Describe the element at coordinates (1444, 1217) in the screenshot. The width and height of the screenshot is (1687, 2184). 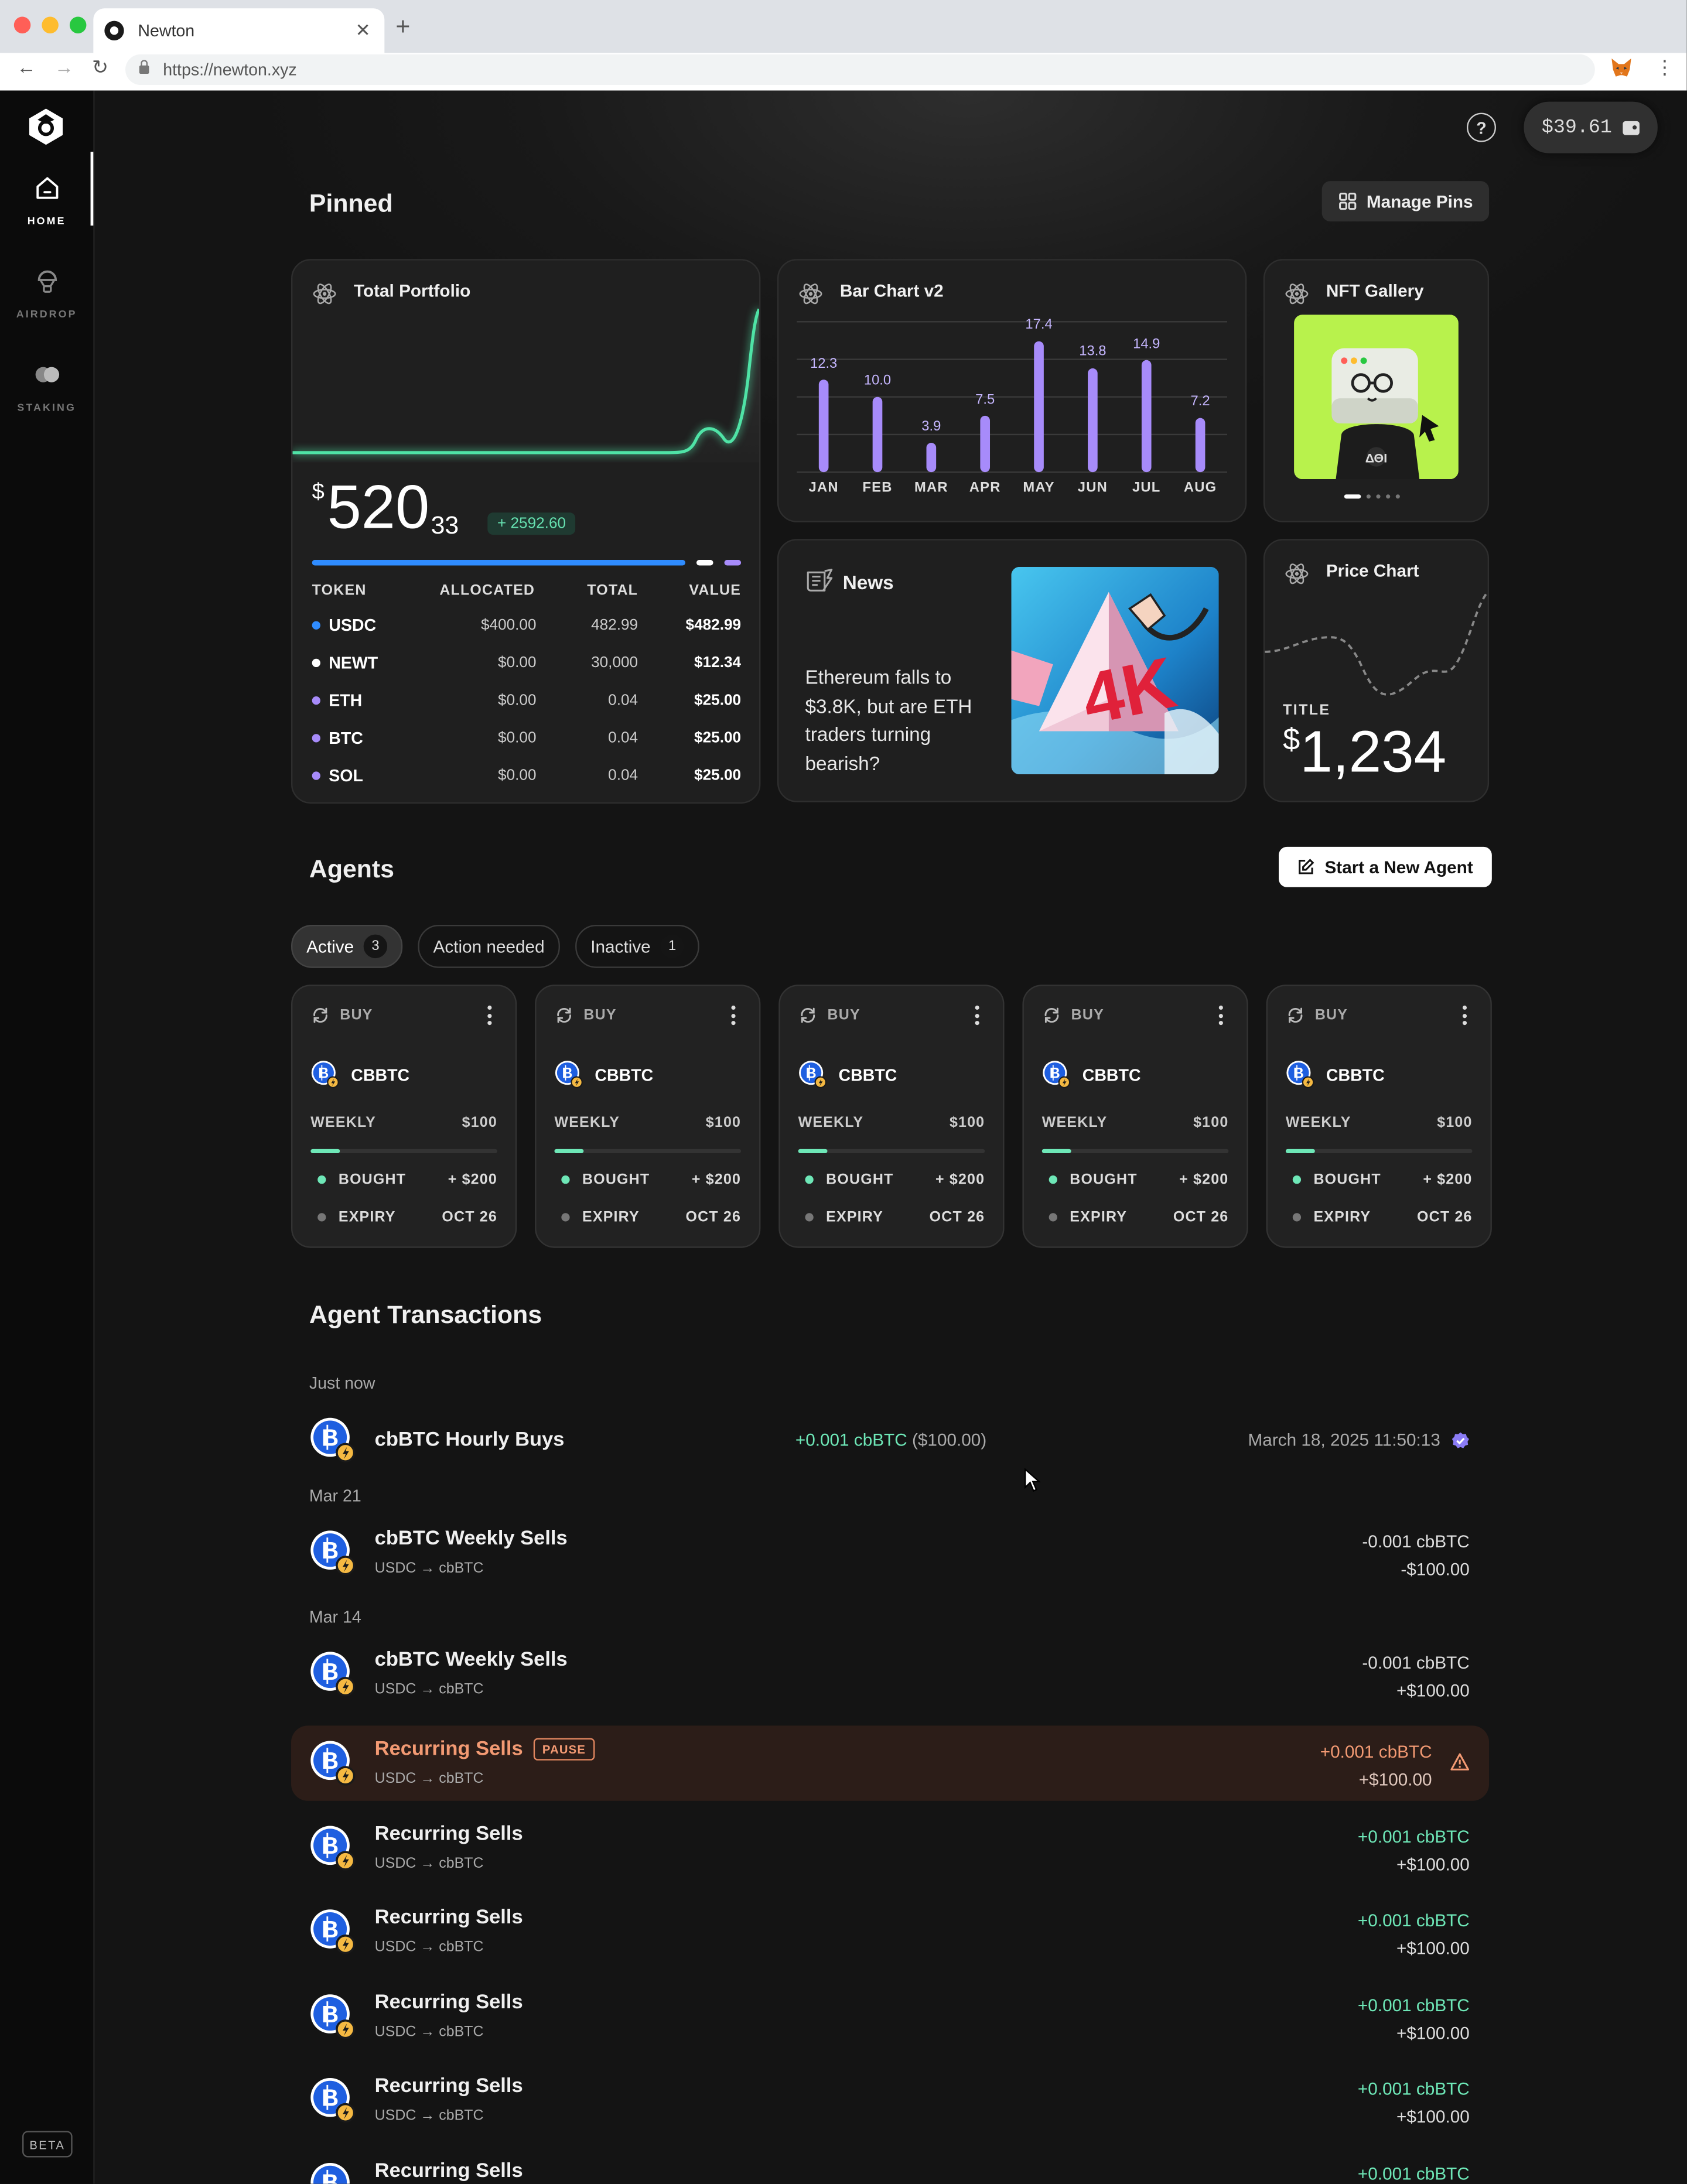
I see `expiry-value: OCT 26` at that location.